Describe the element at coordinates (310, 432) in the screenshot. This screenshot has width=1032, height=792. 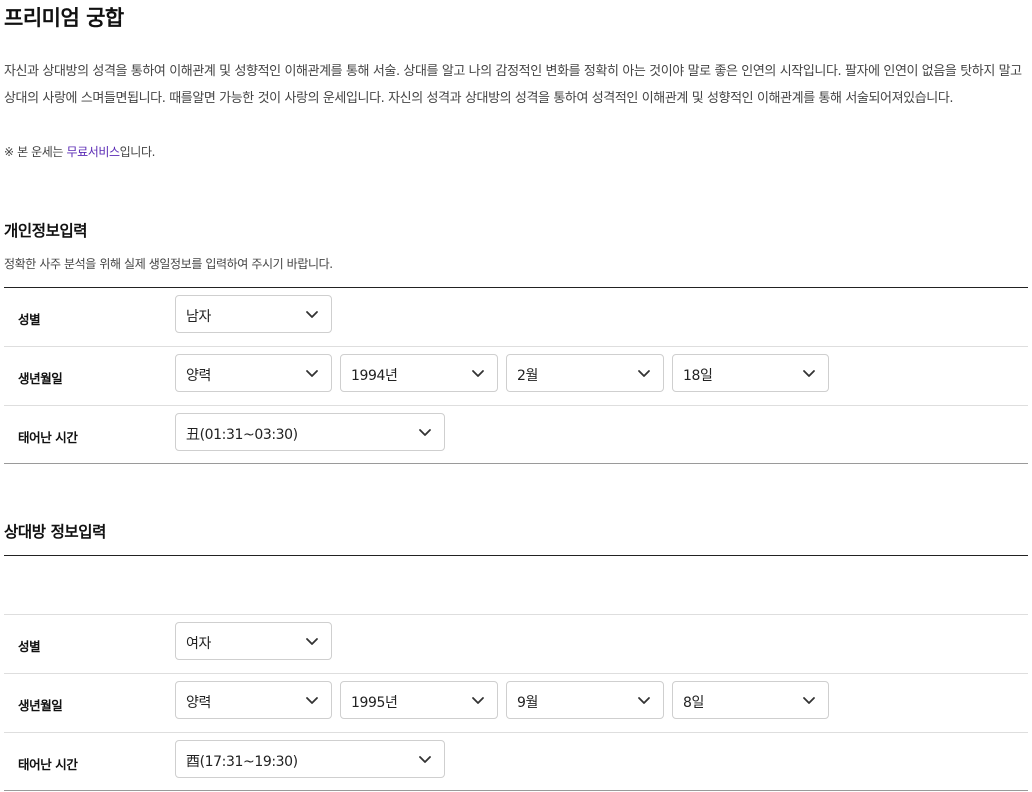
I see `personal-time-select: 丑(01:31~03:30)` at that location.